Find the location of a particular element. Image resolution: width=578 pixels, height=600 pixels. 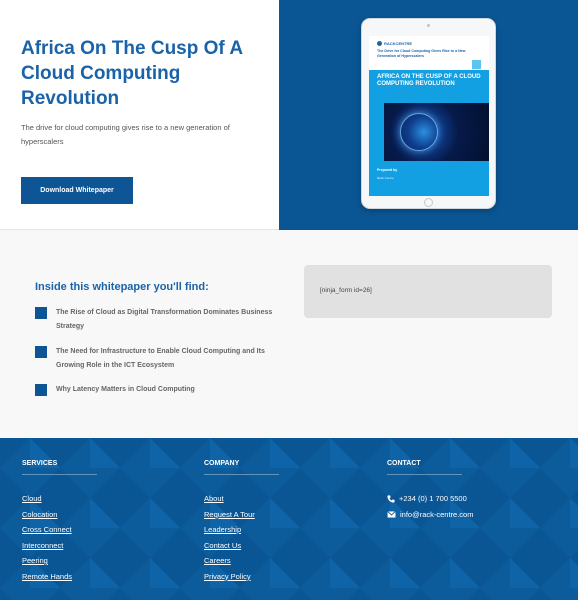

contact-details: +234 (0) 1 700 5500 info@rack-centre.com is located at coordinates (430, 506).